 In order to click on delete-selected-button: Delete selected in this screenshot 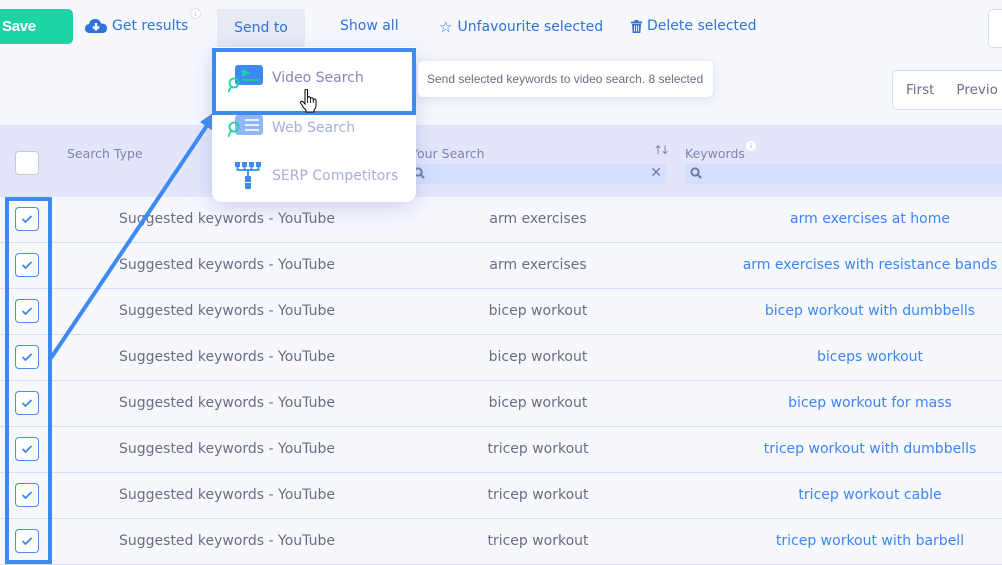, I will do `click(694, 26)`.